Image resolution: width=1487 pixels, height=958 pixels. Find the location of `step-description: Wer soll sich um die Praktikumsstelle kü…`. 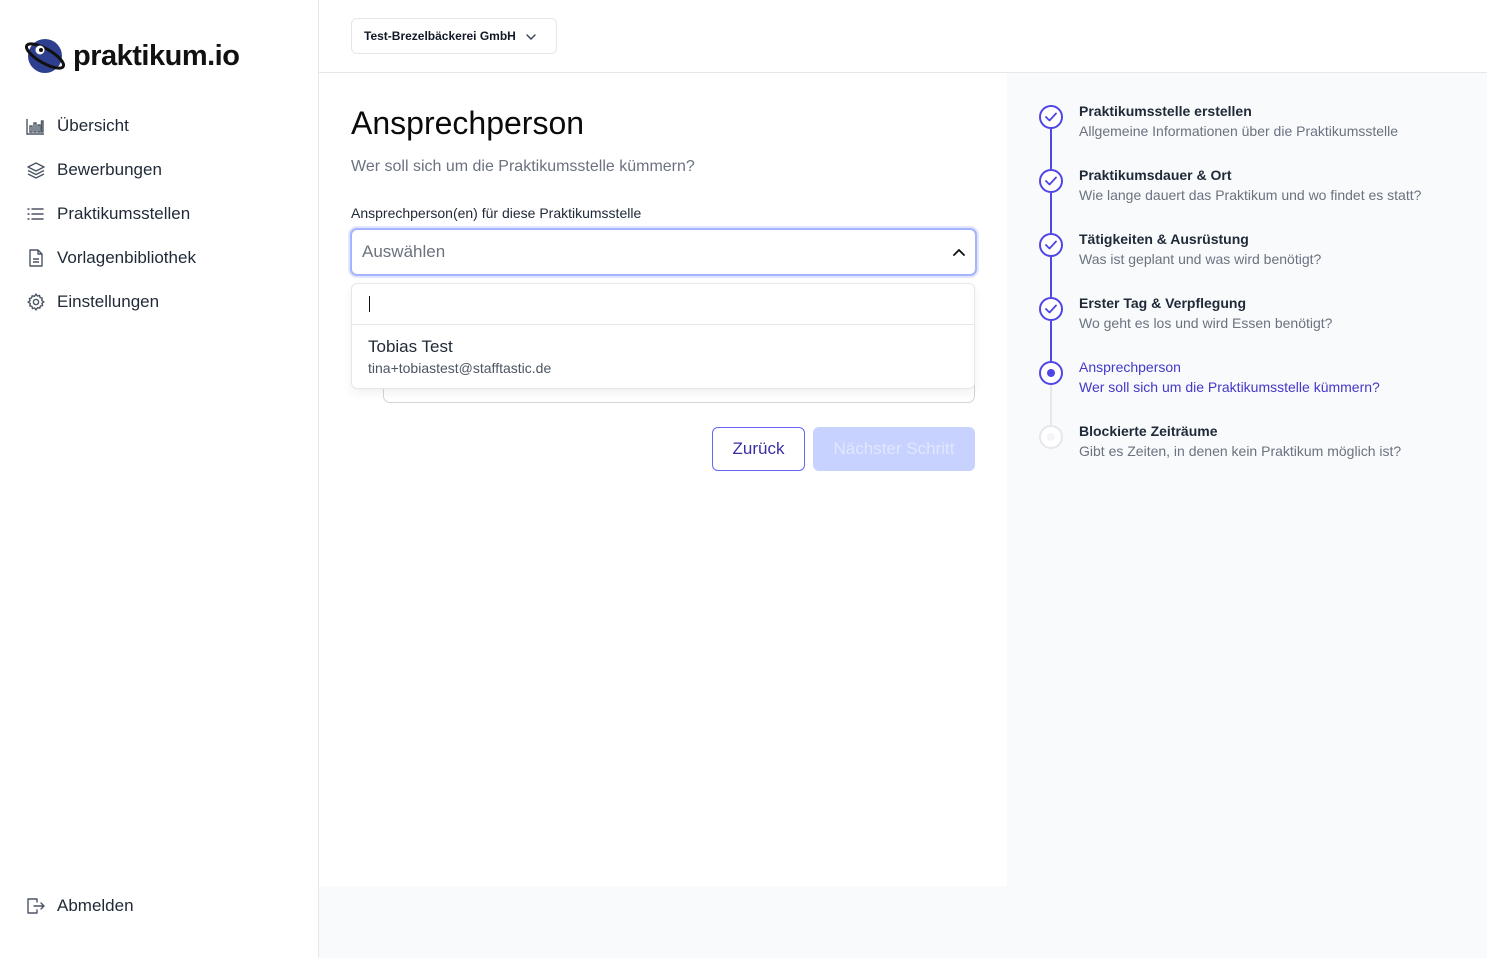

step-description: Wer soll sich um die Praktikumsstelle kü… is located at coordinates (1229, 387).